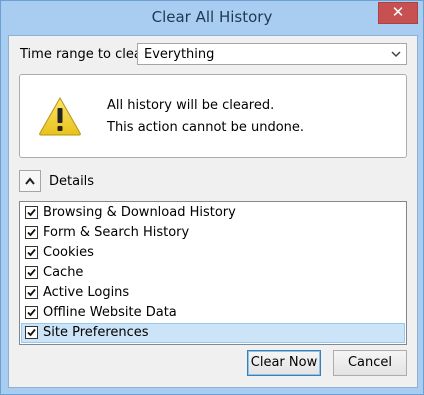 The height and width of the screenshot is (395, 424). I want to click on list-item-offline-website-data: Offline Website Data, so click(213, 313).